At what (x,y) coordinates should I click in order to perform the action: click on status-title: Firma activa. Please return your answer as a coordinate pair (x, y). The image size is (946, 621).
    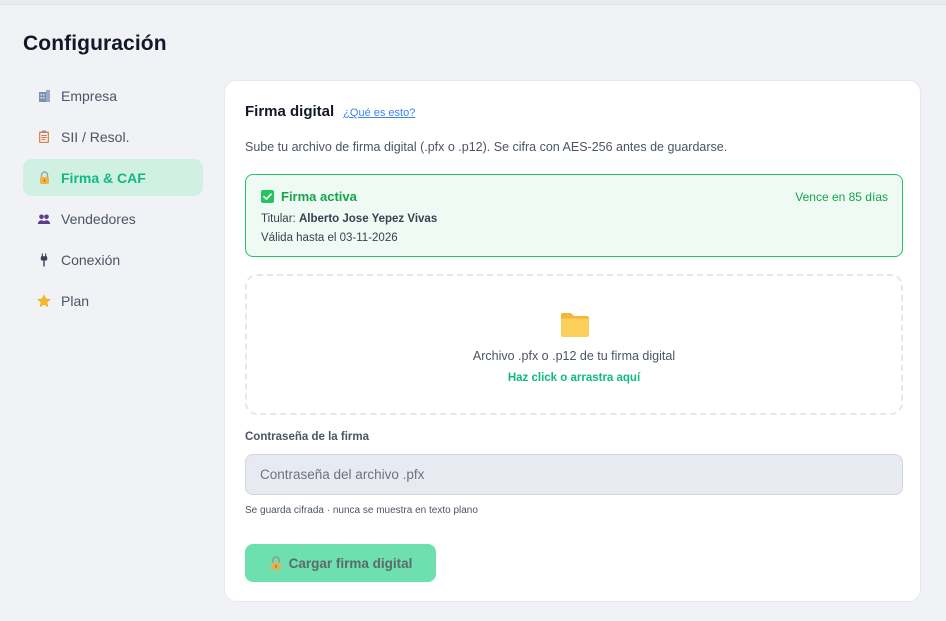
    Looking at the image, I should click on (319, 196).